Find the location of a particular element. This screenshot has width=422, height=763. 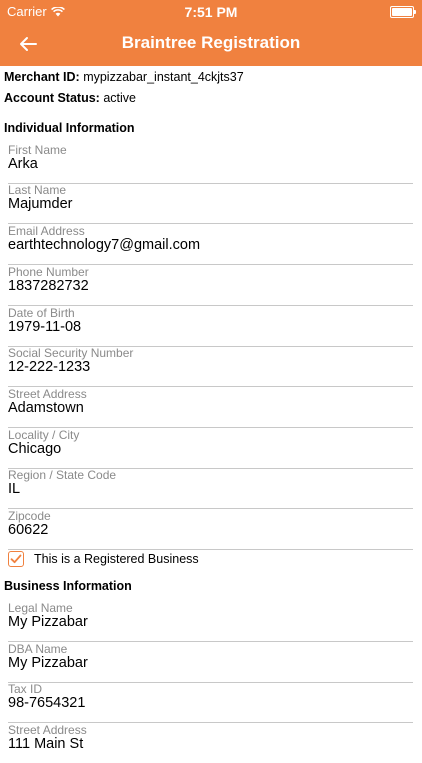

field-value: earthtechnology7@gmail.com is located at coordinates (104, 245).